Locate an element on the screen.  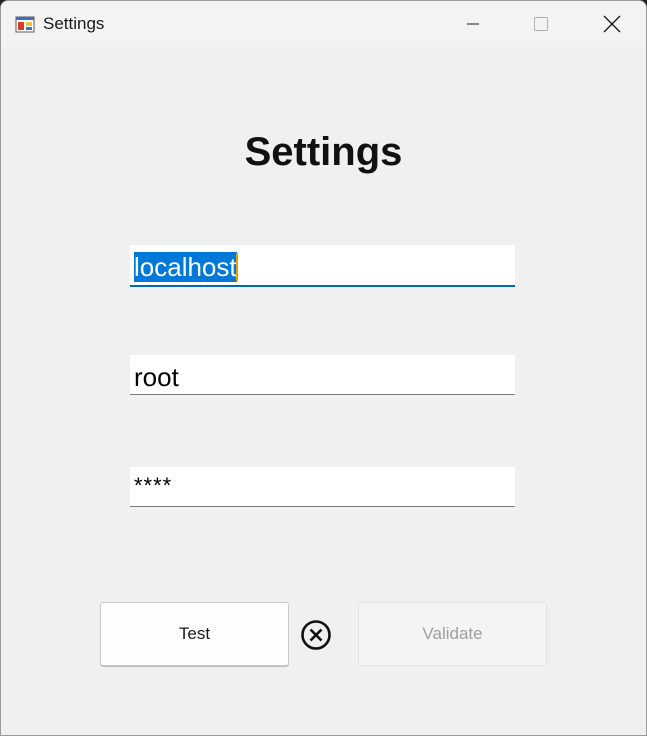
app-window-icon is located at coordinates (25, 24).